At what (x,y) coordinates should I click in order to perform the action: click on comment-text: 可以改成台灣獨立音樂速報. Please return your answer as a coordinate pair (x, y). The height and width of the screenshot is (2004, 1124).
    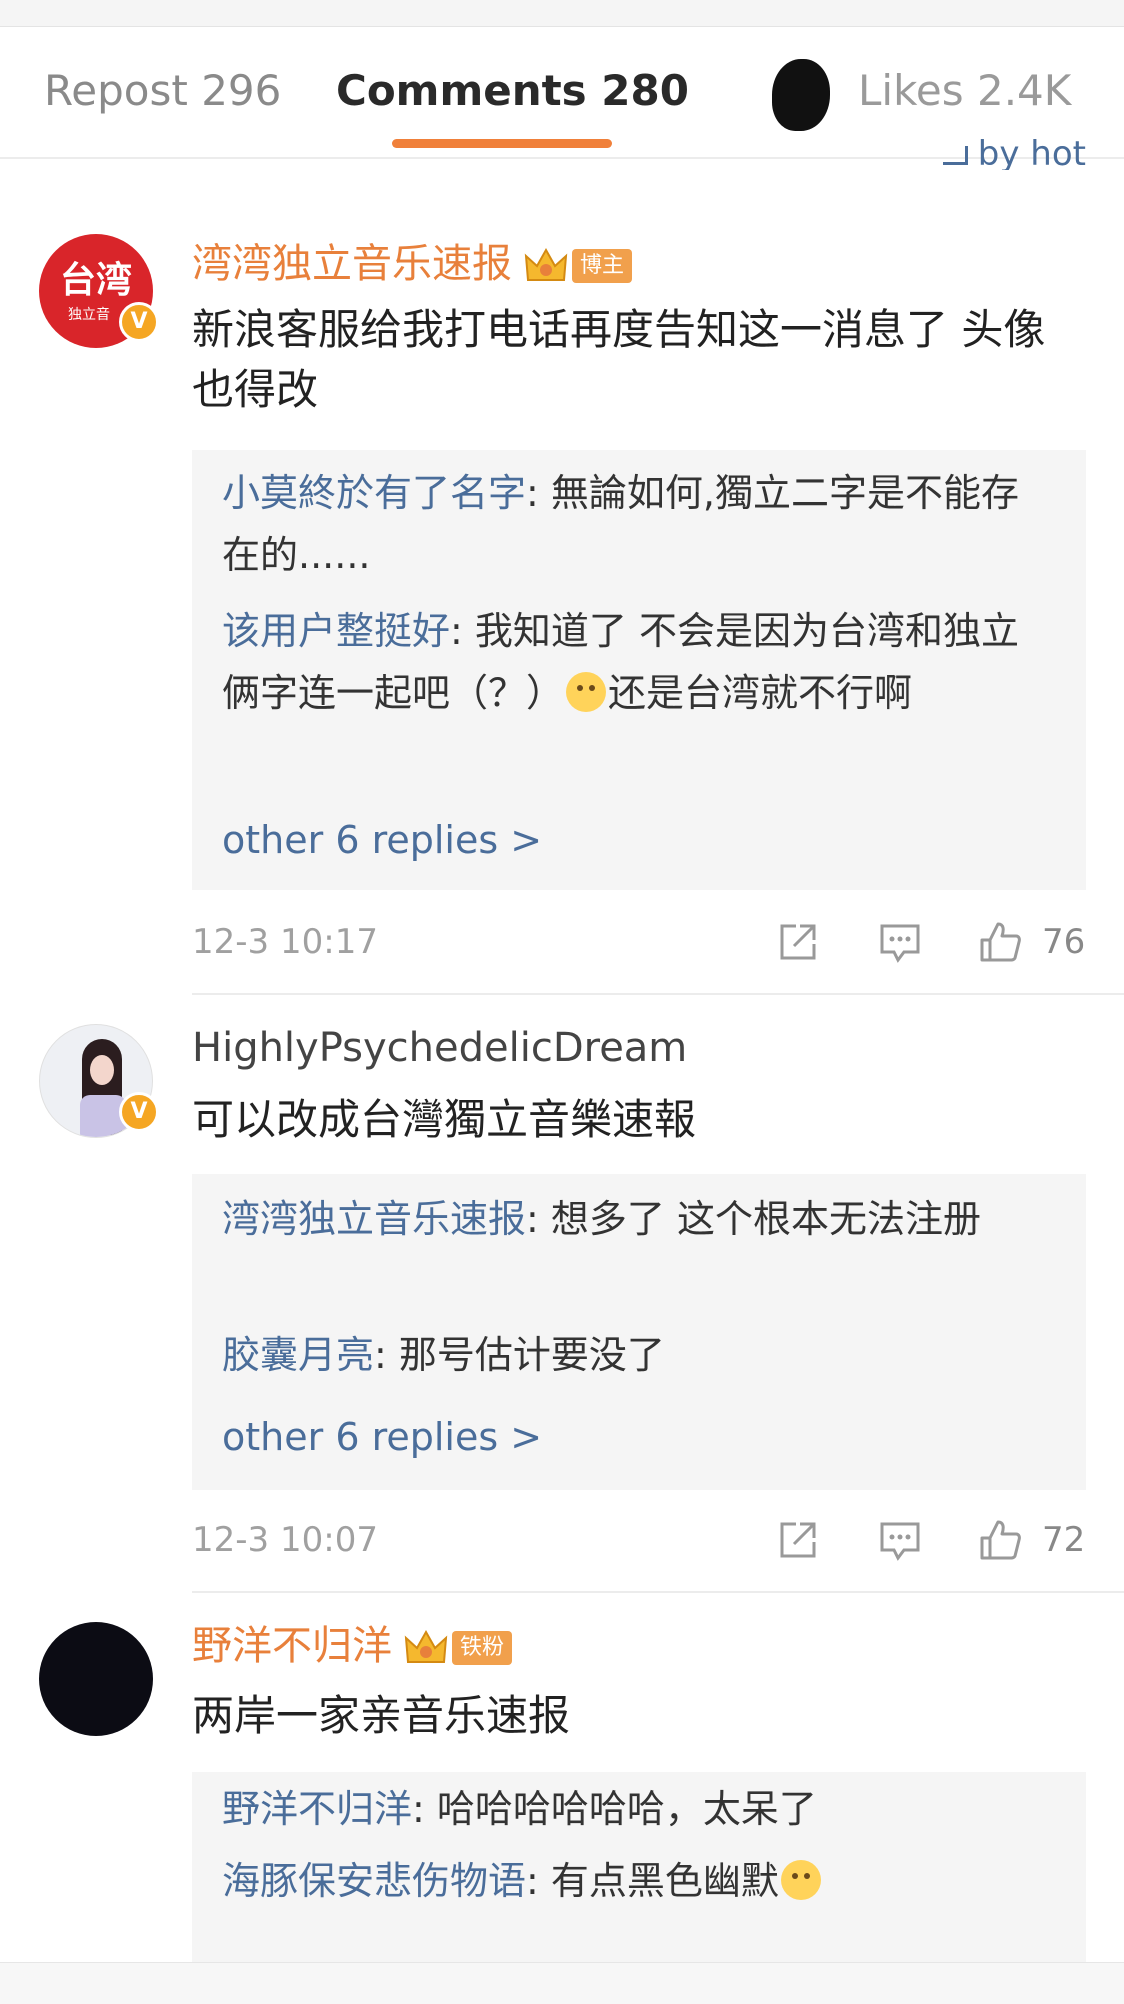
    Looking at the image, I should click on (444, 1119).